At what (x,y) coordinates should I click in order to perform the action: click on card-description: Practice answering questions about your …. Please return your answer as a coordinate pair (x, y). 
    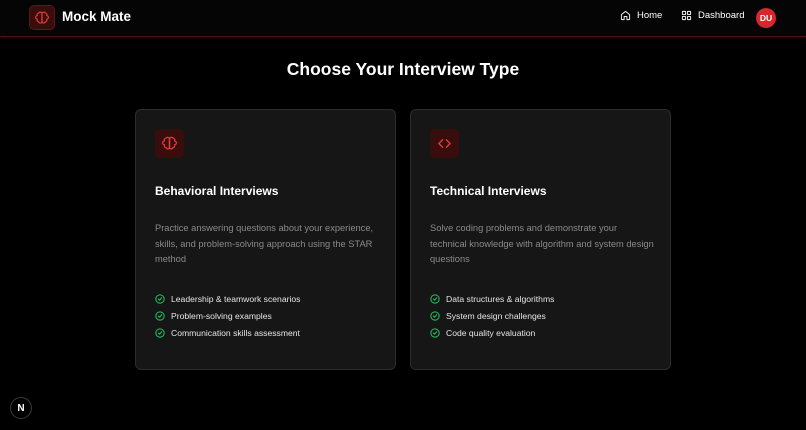
    Looking at the image, I should click on (264, 243).